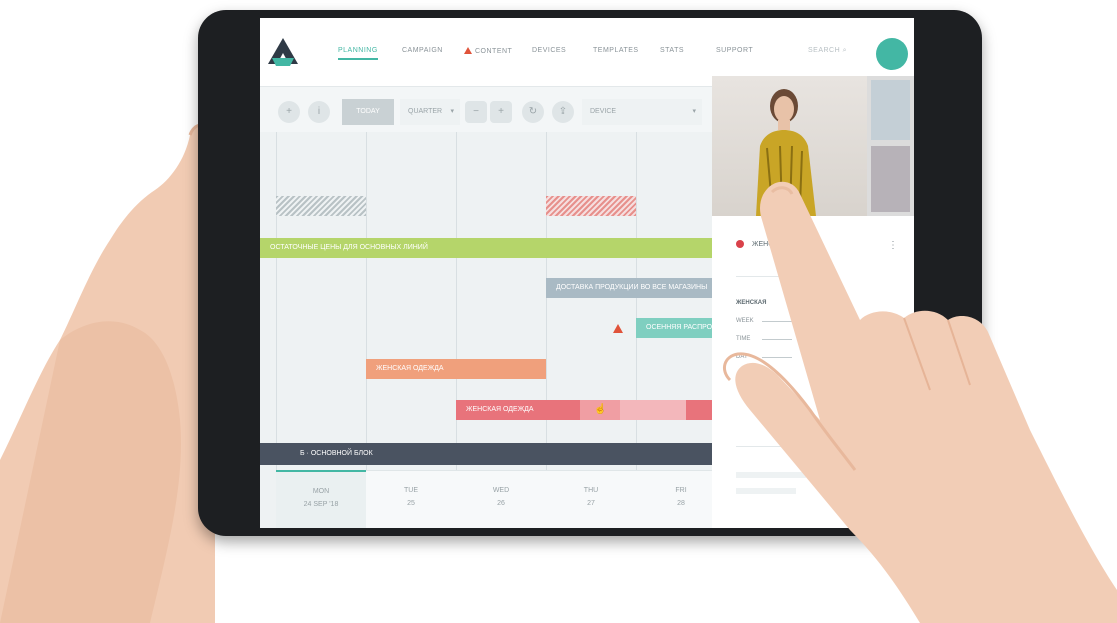 This screenshot has width=1117, height=623. Describe the element at coordinates (501, 503) in the screenshot. I see `day-date: 26` at that location.